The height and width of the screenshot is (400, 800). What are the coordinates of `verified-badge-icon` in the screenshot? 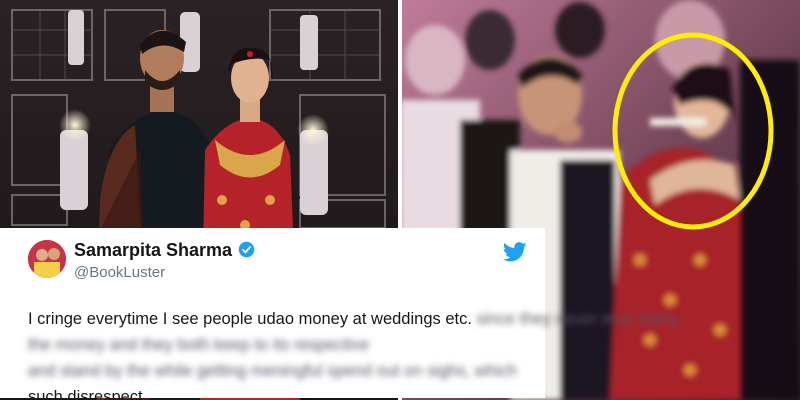 It's located at (246, 249).